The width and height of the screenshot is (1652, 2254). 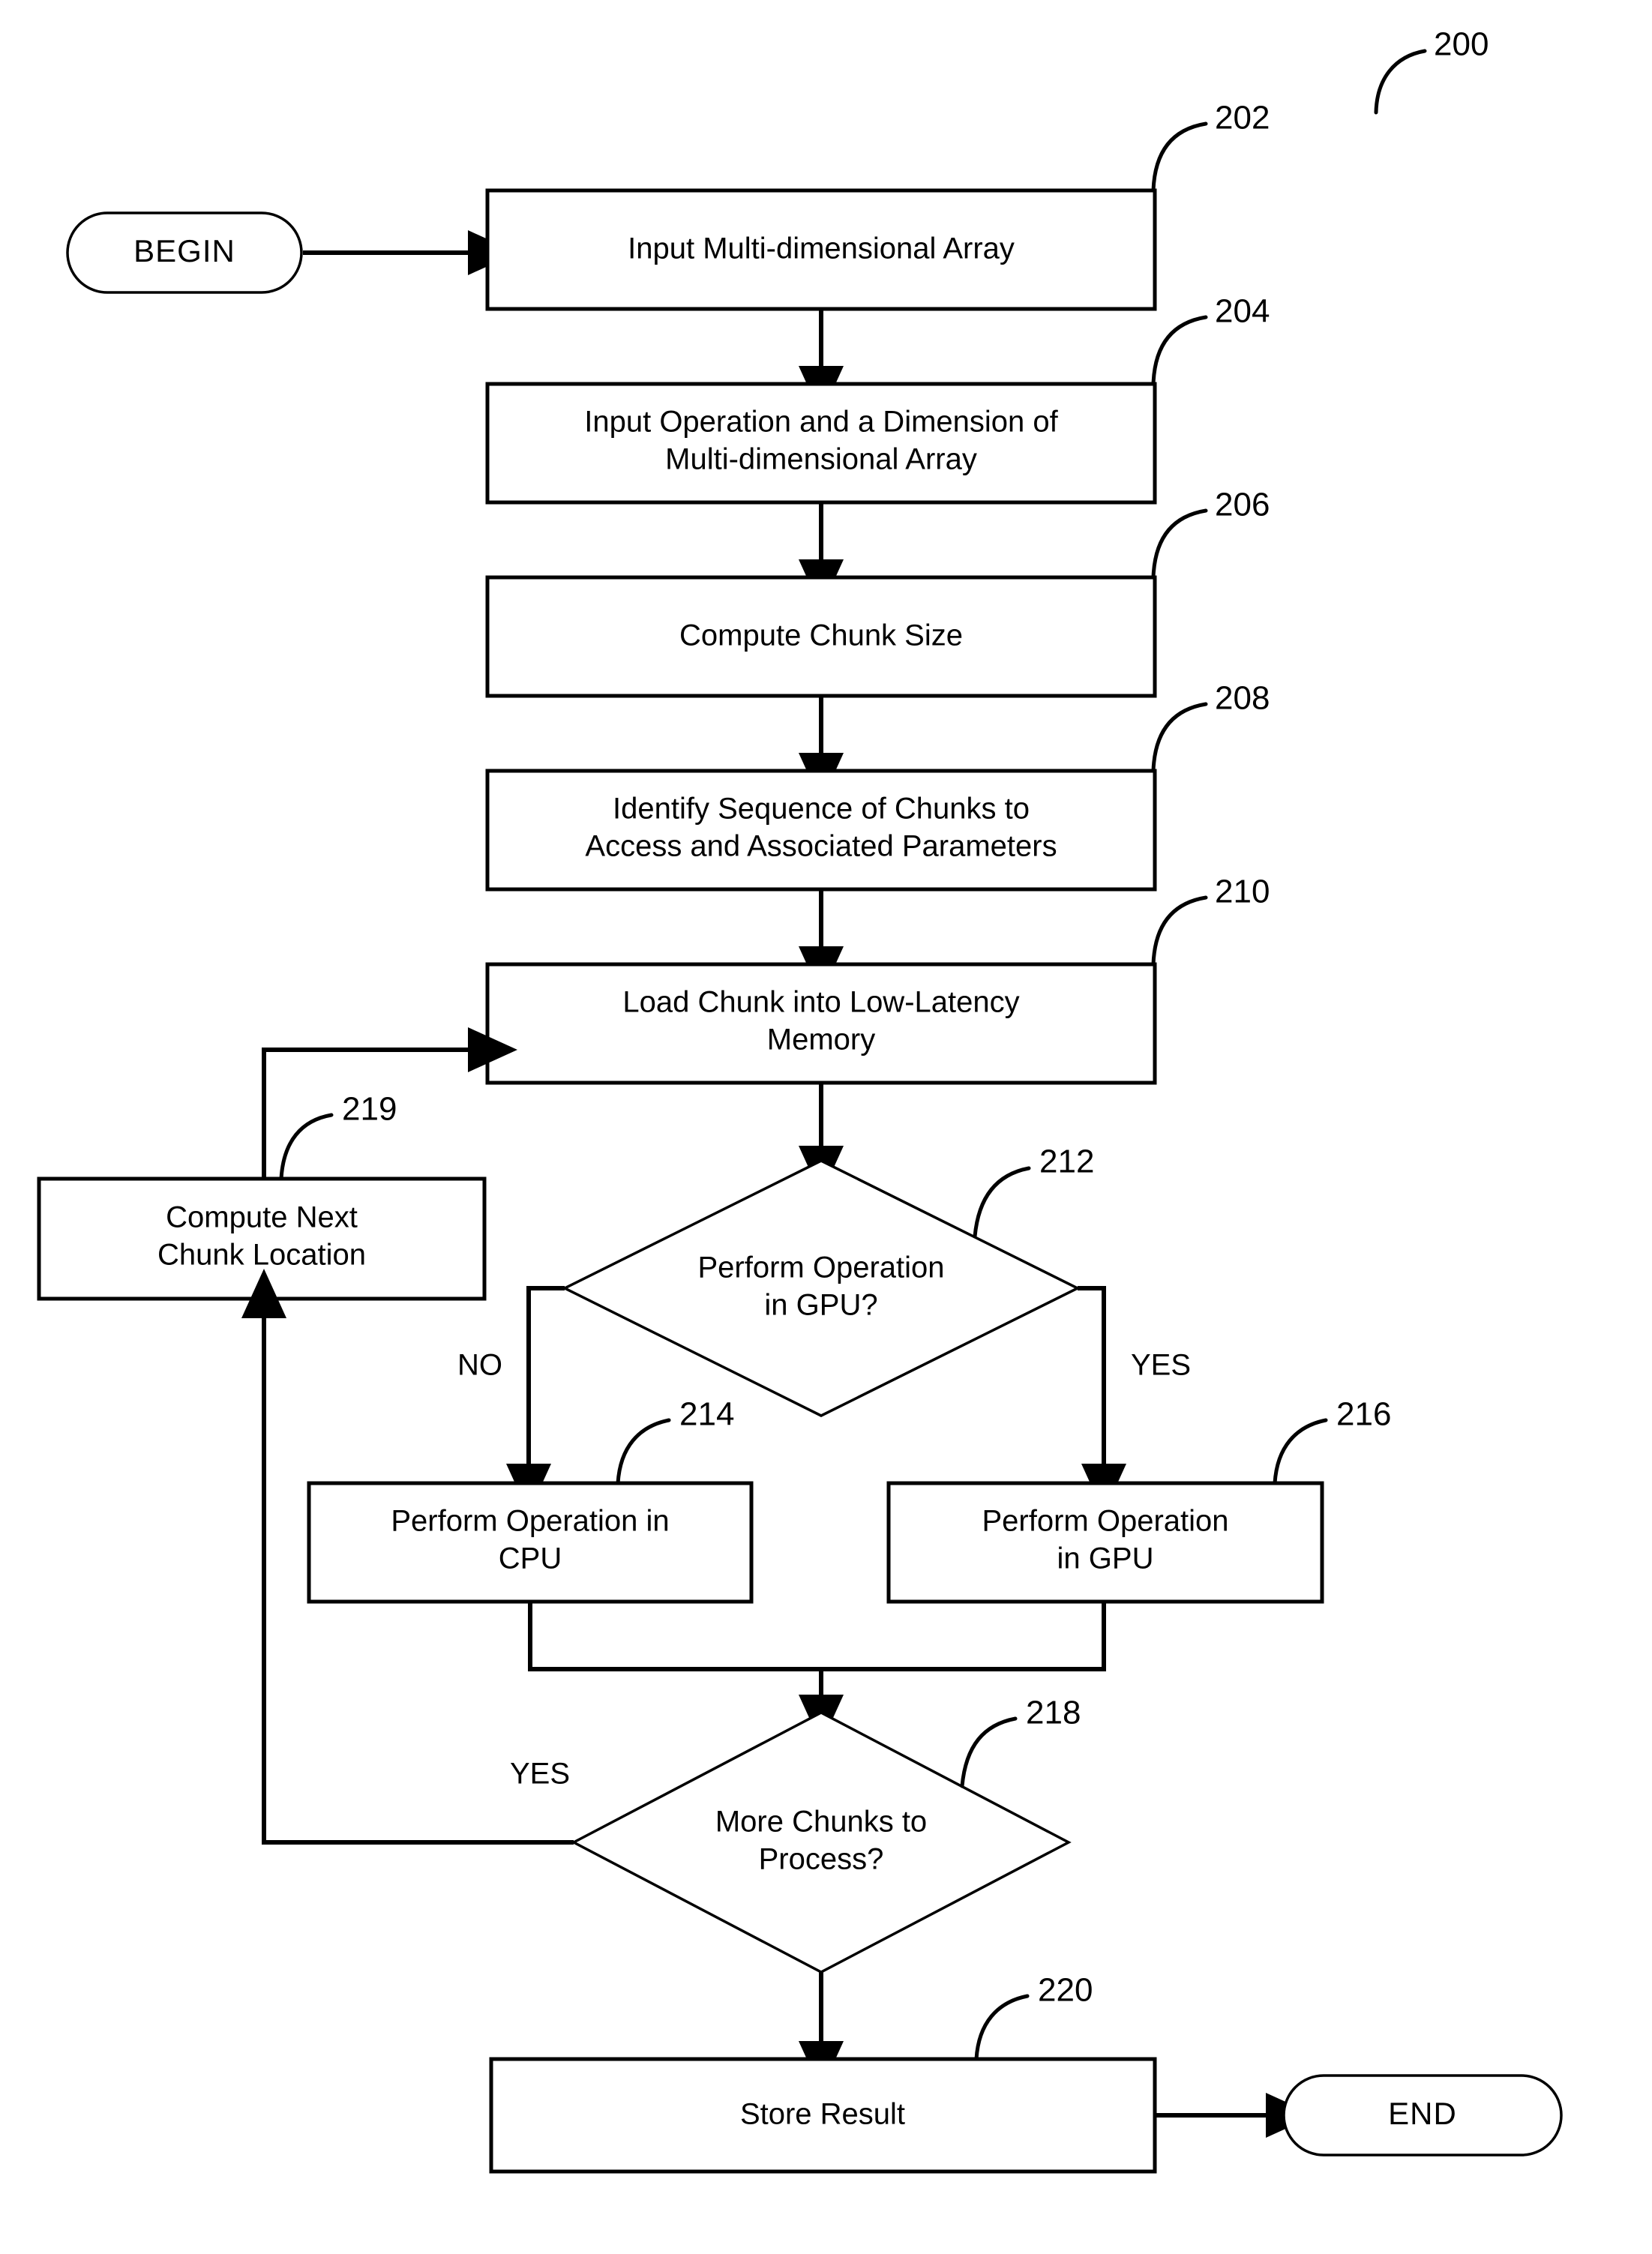 I want to click on node-210-label-line2: Memory, so click(x=821, y=1041).